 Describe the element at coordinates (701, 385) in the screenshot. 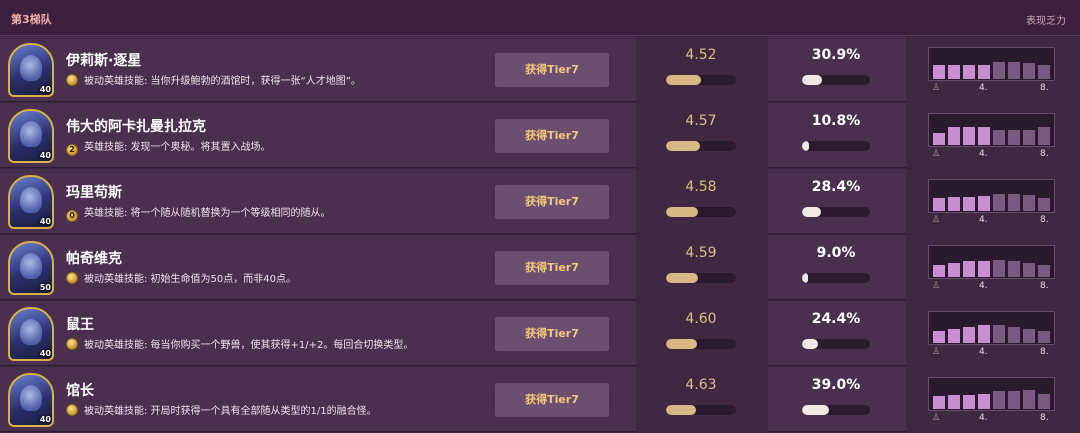

I see `average-placement: 4.63` at that location.